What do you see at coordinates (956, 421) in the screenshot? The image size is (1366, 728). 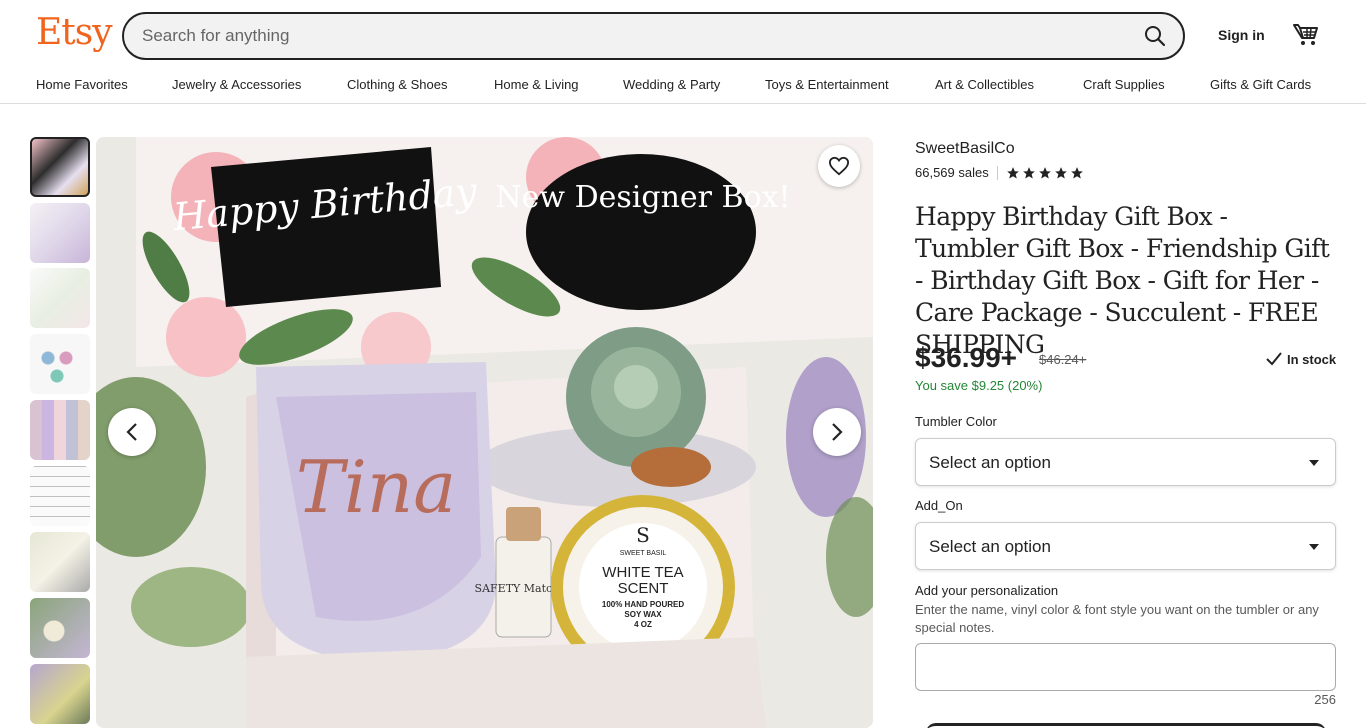 I see `tumbler-color-label: Tumbler Color` at bounding box center [956, 421].